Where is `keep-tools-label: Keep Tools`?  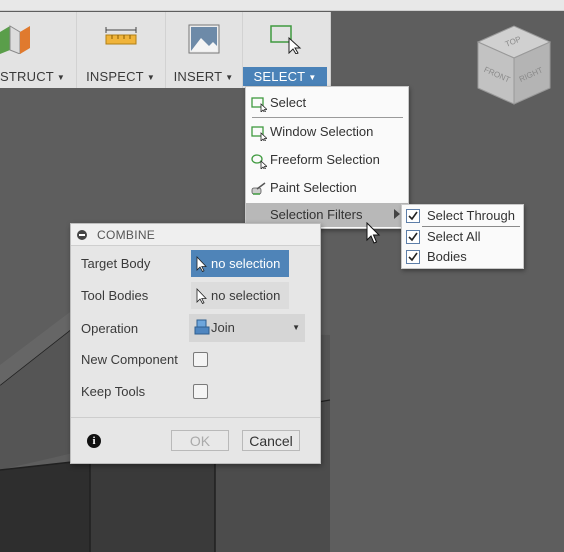 keep-tools-label: Keep Tools is located at coordinates (113, 391).